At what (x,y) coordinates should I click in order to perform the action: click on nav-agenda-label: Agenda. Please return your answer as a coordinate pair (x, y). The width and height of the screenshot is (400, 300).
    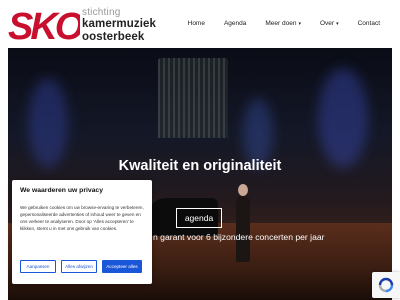
    Looking at the image, I should click on (235, 23).